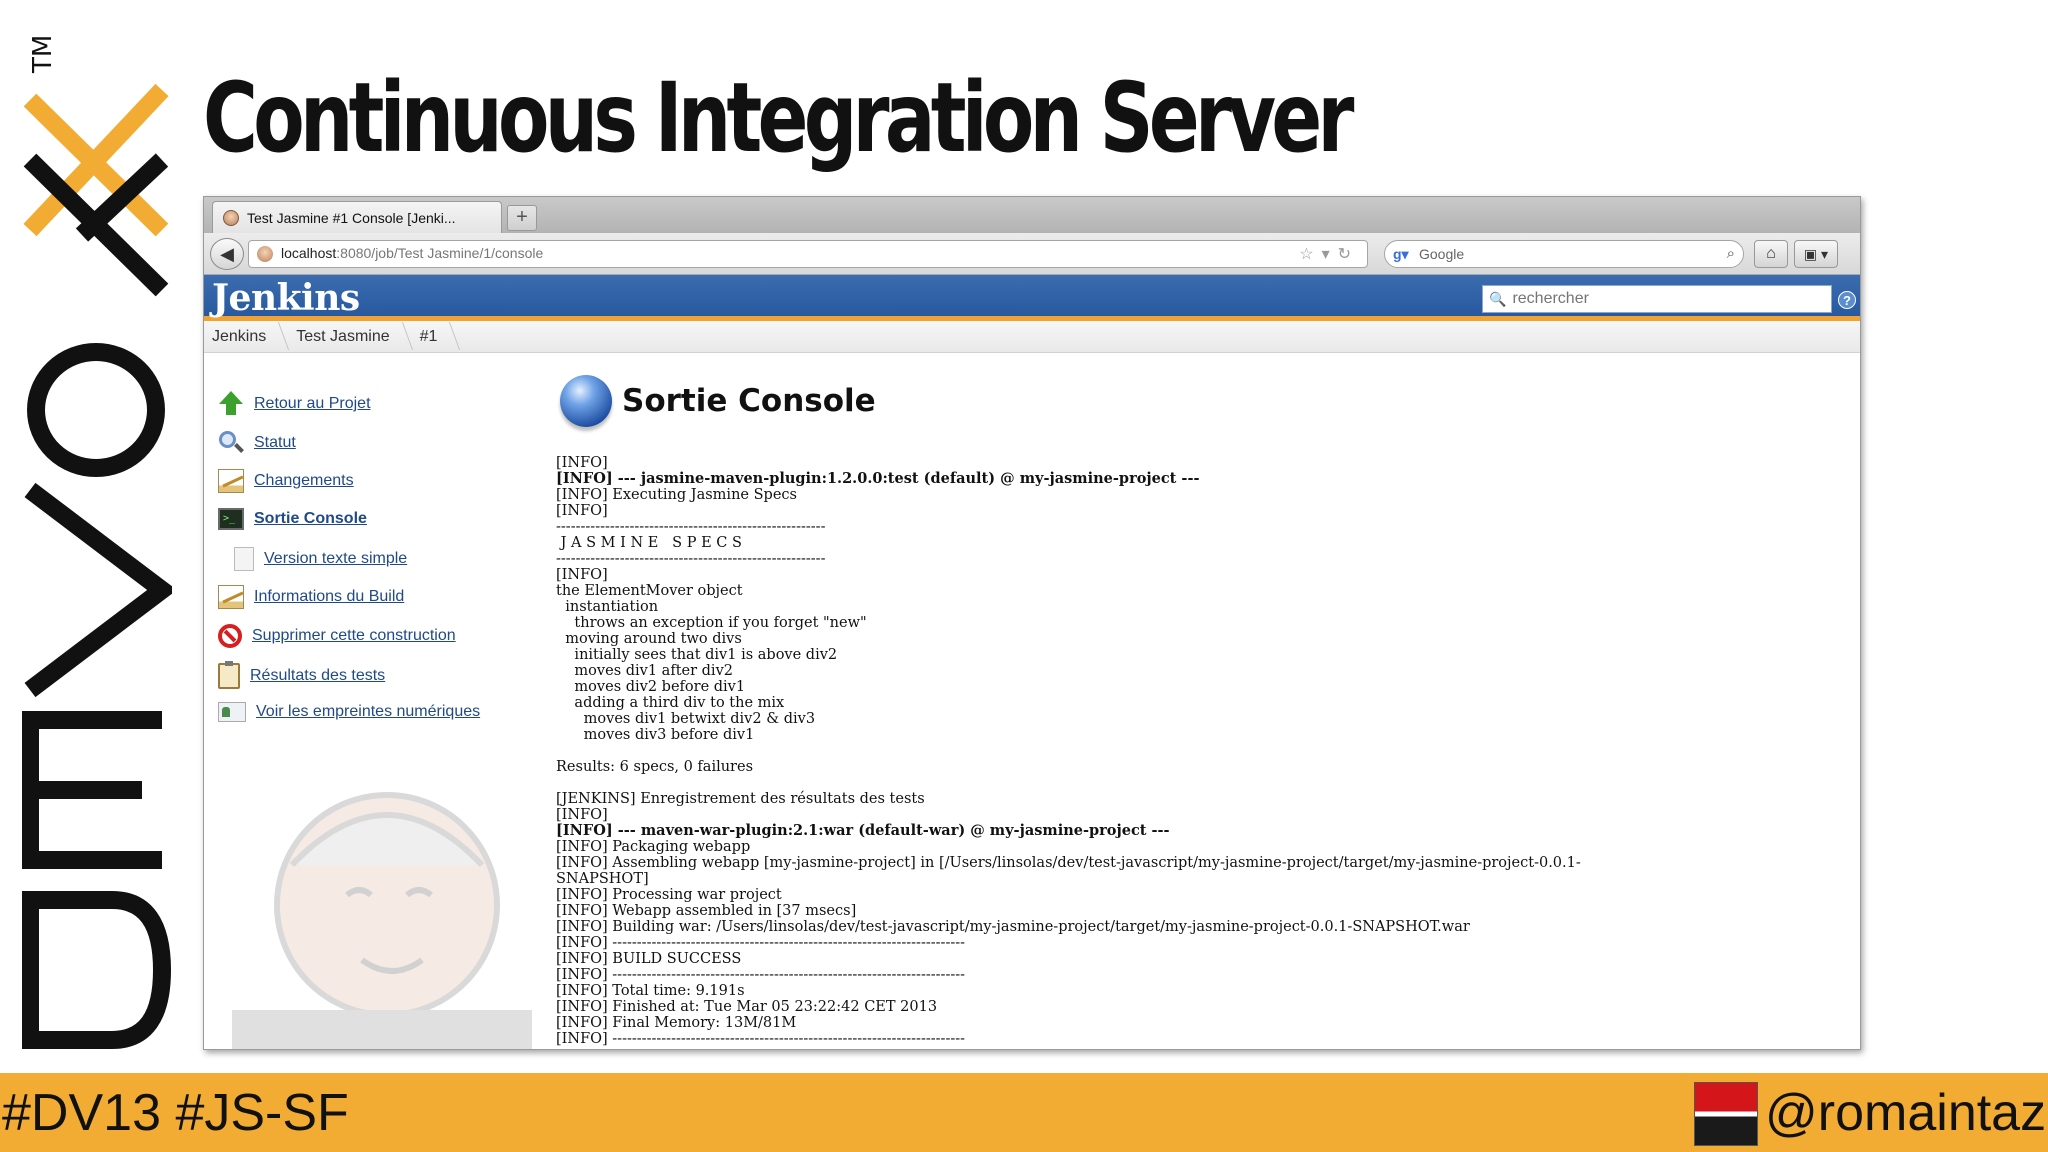 Image resolution: width=2048 pixels, height=1152 pixels. I want to click on bookmarks-menu-button: ▣ ▾, so click(1816, 254).